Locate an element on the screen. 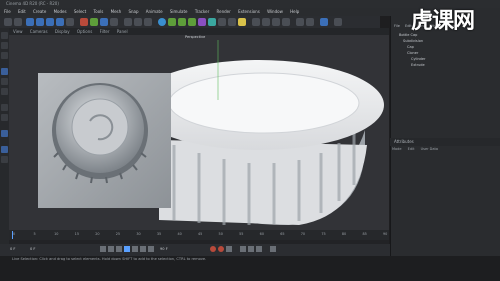  menu-select: Select is located at coordinates (80, 11).